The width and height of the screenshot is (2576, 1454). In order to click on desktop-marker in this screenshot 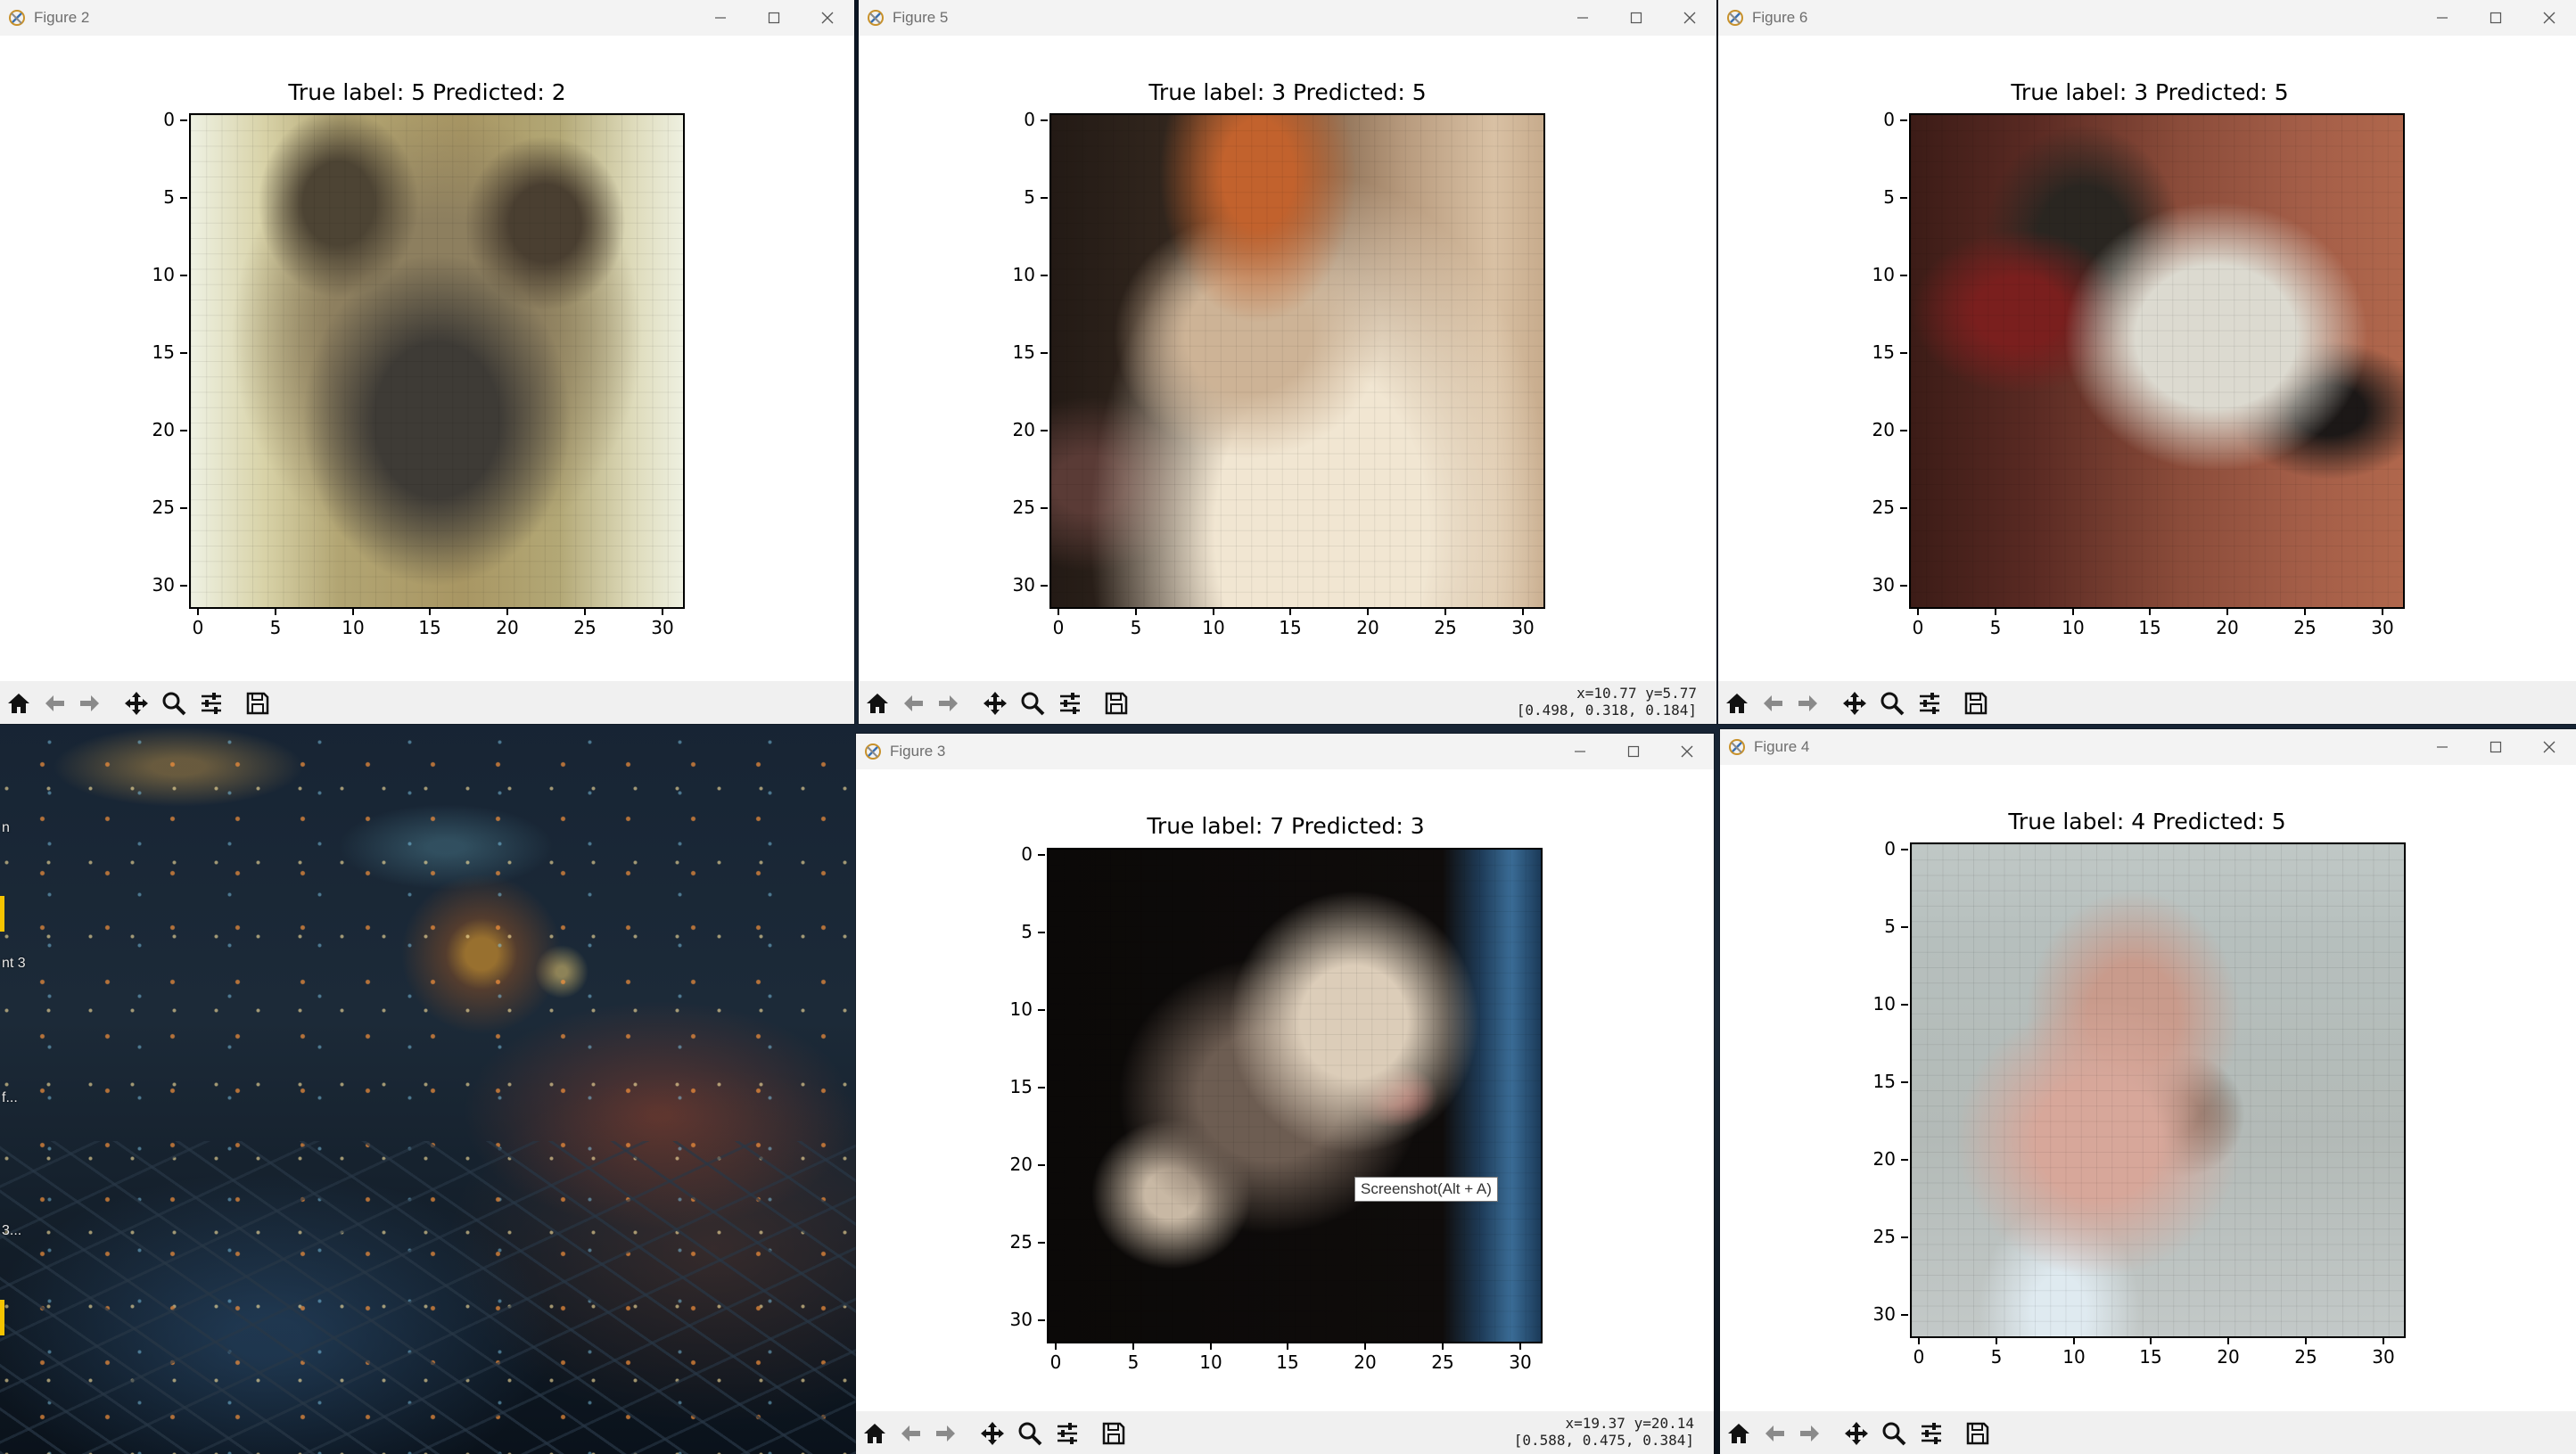, I will do `click(2, 1317)`.